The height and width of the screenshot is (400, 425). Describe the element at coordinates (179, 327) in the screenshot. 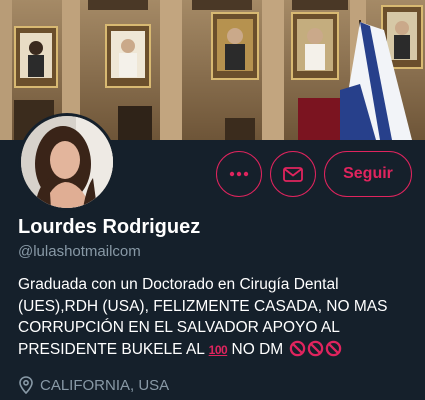

I see `bio-line: CORRUPCIÓN EN EL SALVADOR APOYO AL` at that location.